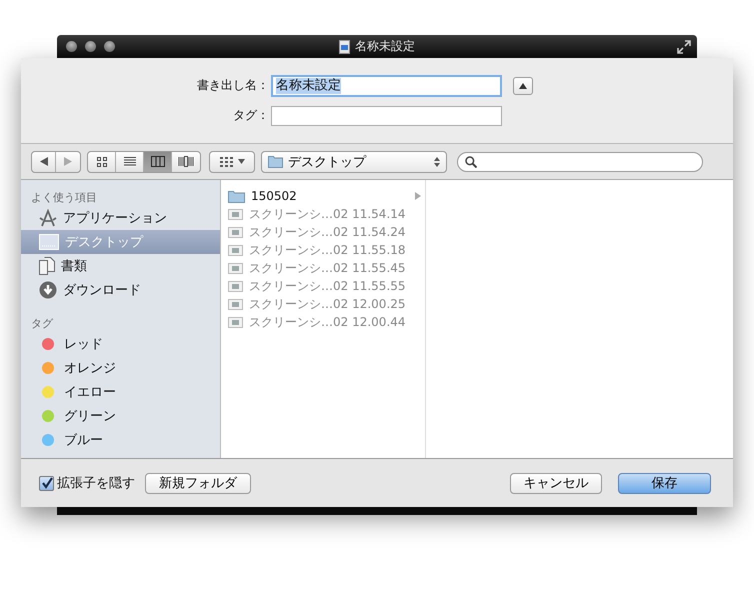  What do you see at coordinates (471, 162) in the screenshot?
I see `search-icon` at bounding box center [471, 162].